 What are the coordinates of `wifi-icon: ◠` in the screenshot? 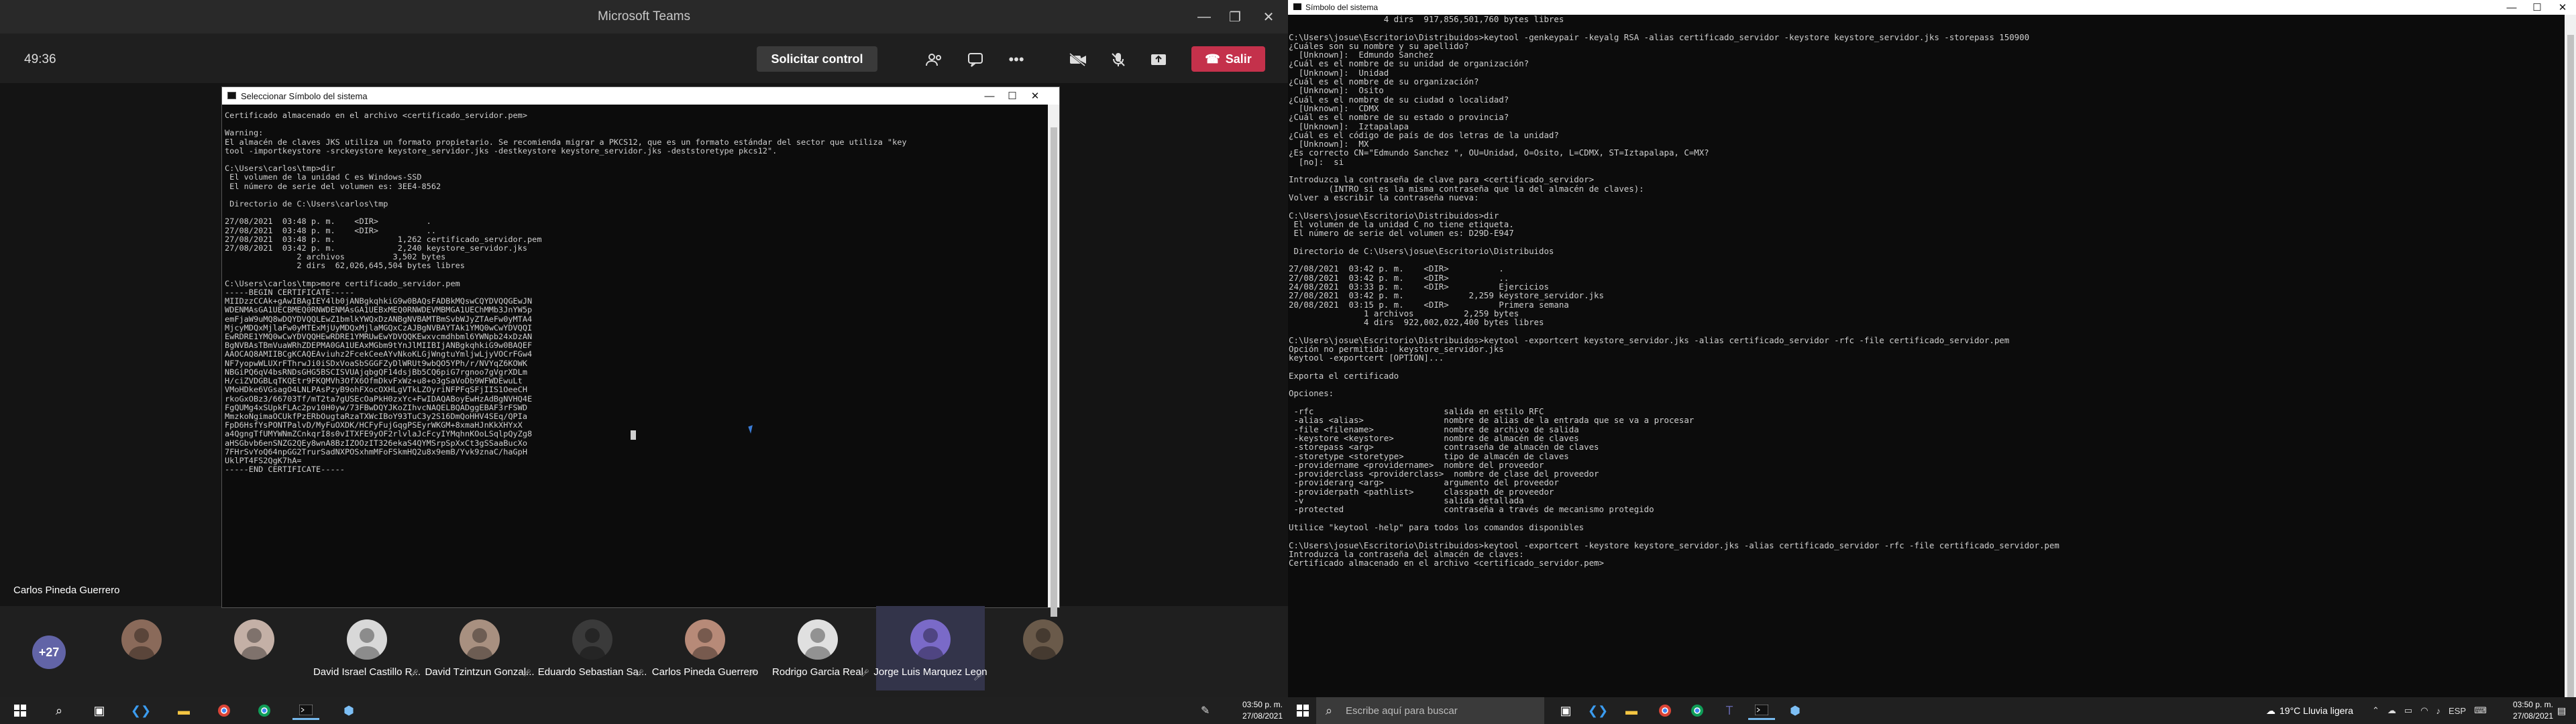 It's located at (2424, 710).